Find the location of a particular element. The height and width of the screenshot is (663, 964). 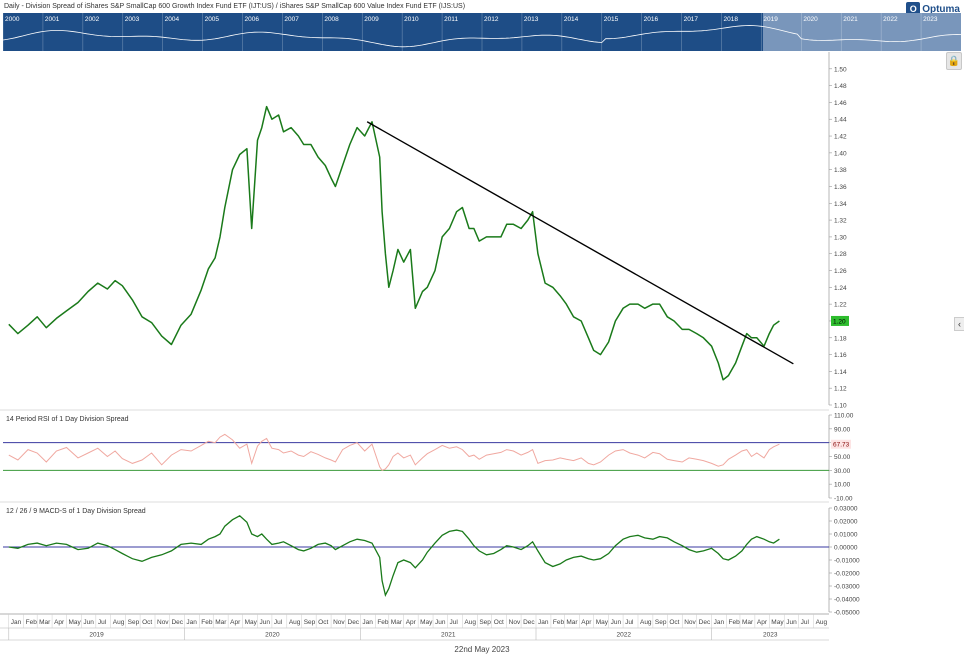

price-tick-label: 1.14 is located at coordinates (840, 372).